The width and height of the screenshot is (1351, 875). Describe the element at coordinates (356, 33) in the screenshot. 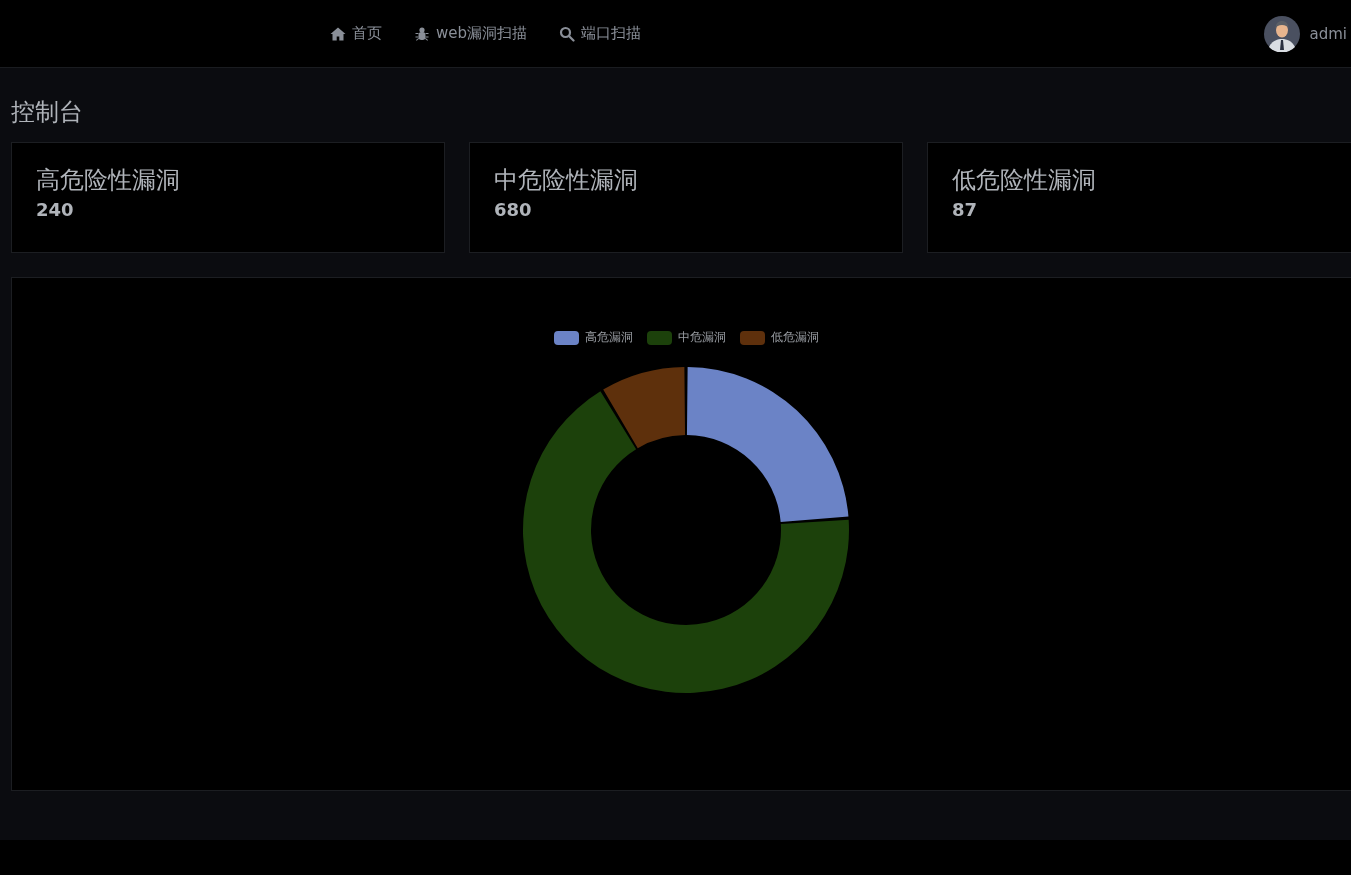

I see `nav-link: 首页` at that location.